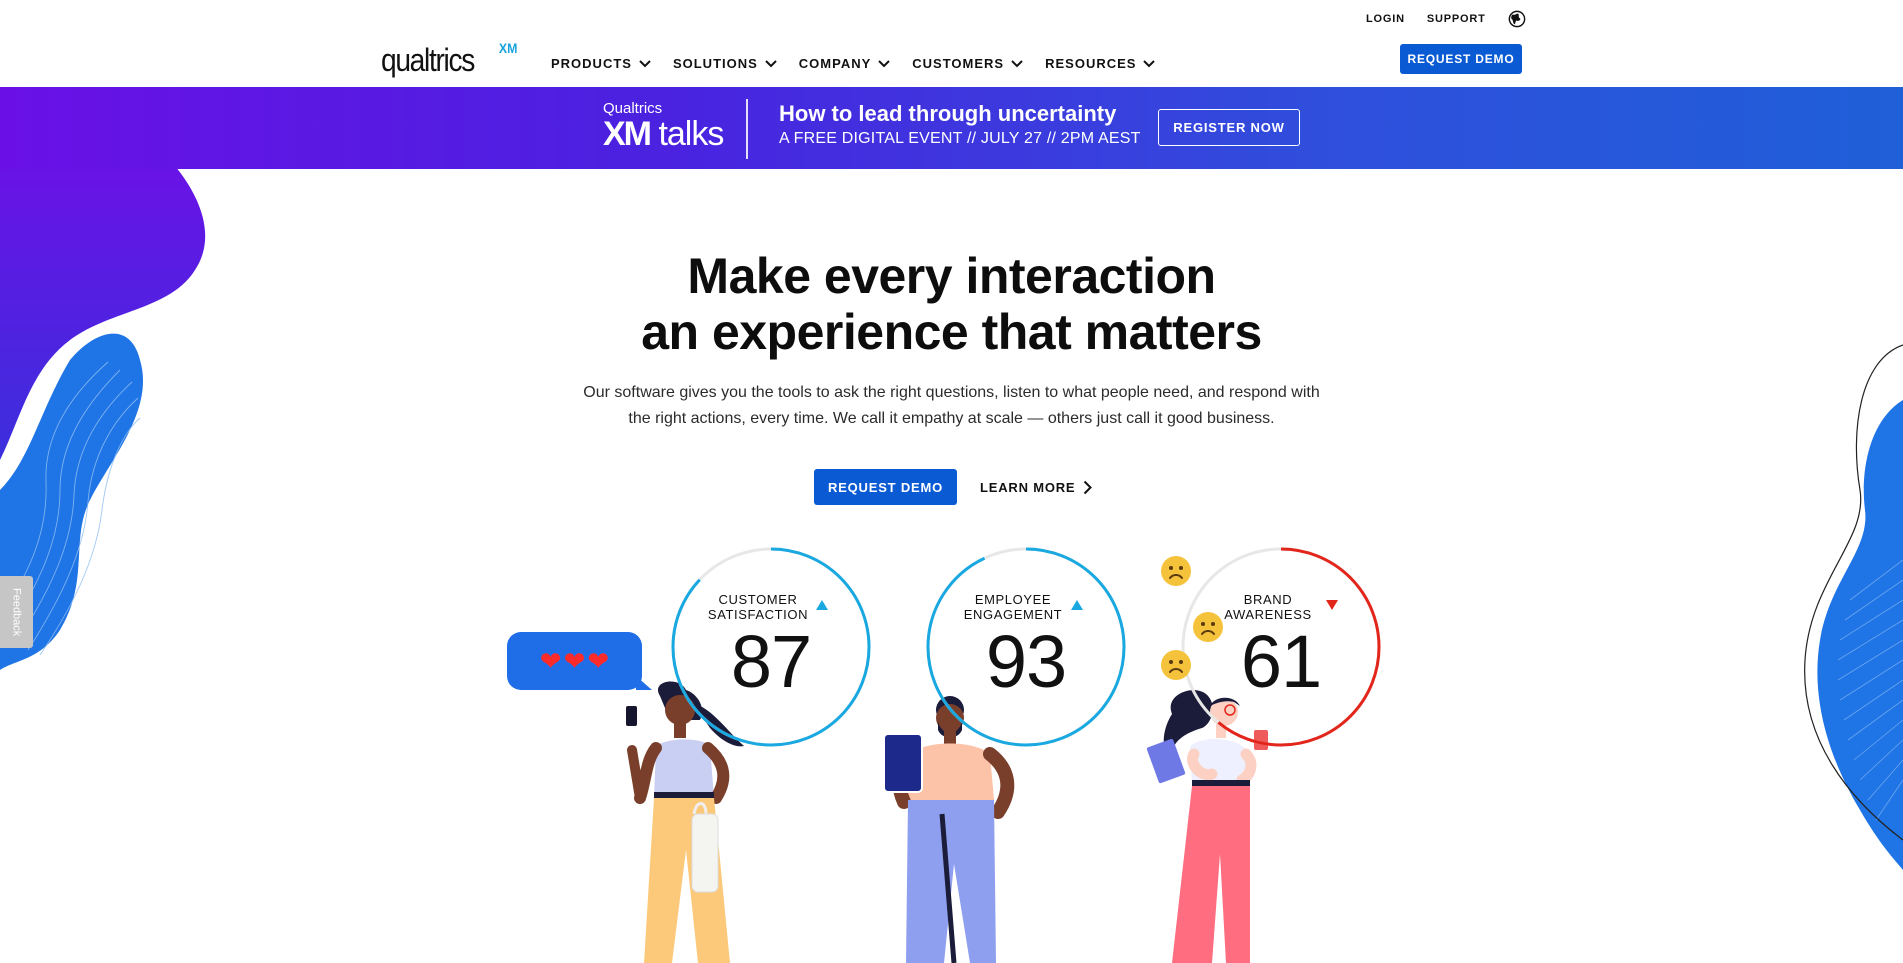 The image size is (1903, 963). Describe the element at coordinates (958, 63) in the screenshot. I see `nav-label: CUSTOMERS` at that location.